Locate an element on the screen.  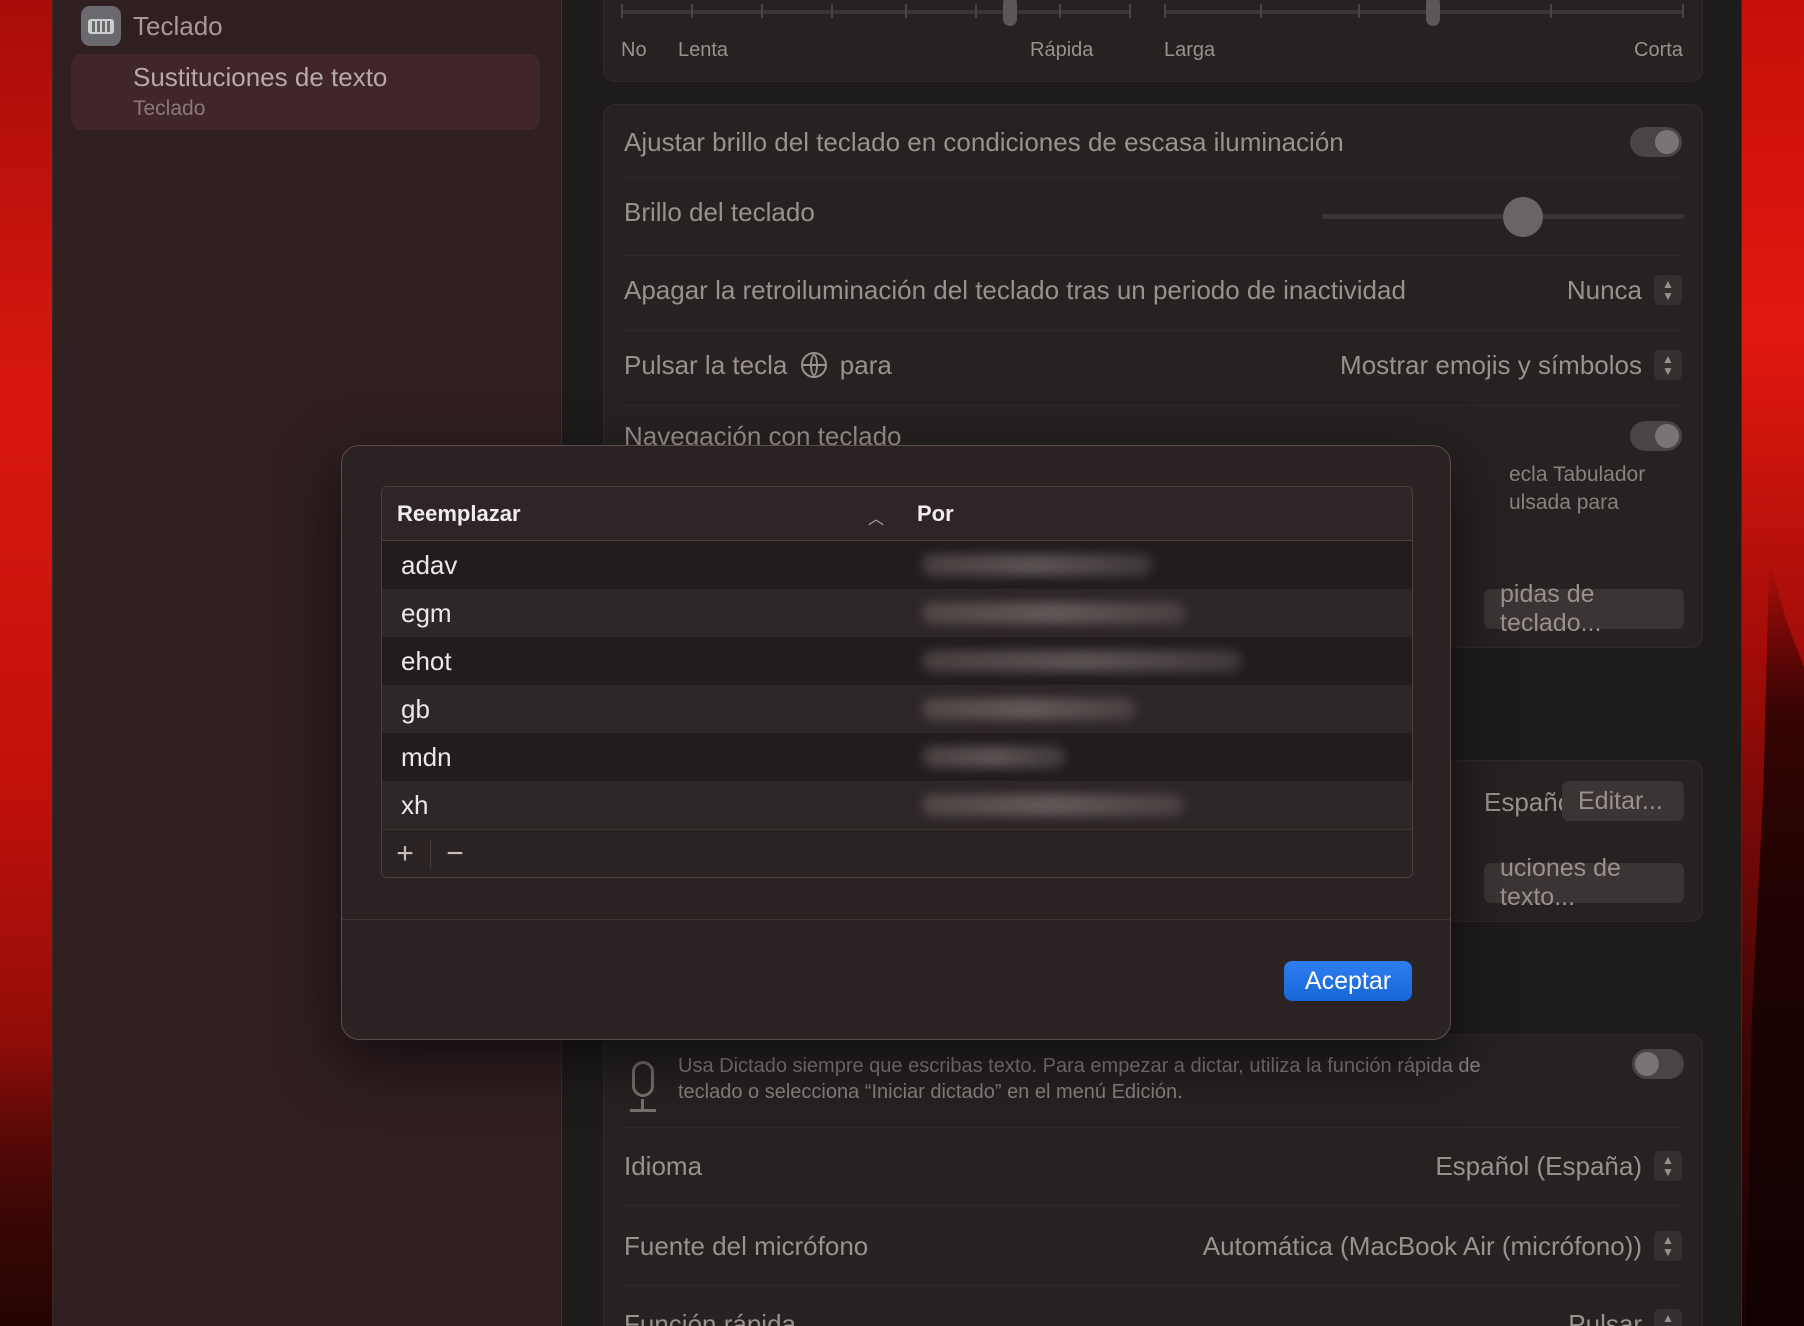
replace-cell: xh is located at coordinates (415, 804).